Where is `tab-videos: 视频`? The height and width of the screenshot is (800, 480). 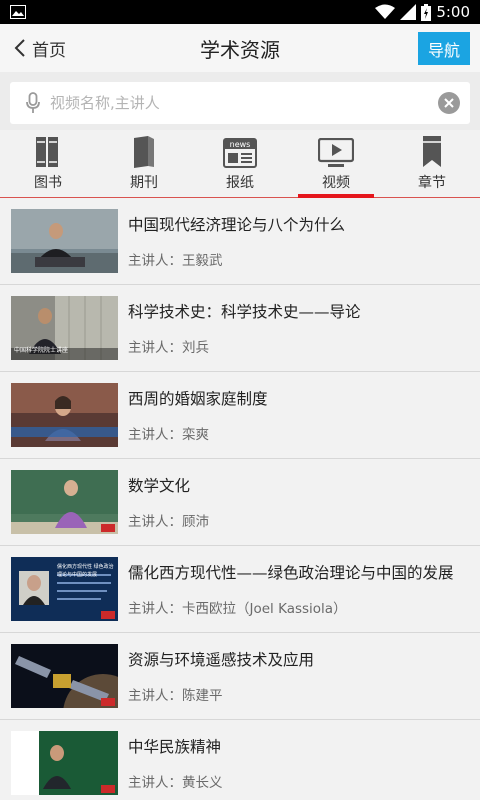
tab-videos: 视频 is located at coordinates (336, 164).